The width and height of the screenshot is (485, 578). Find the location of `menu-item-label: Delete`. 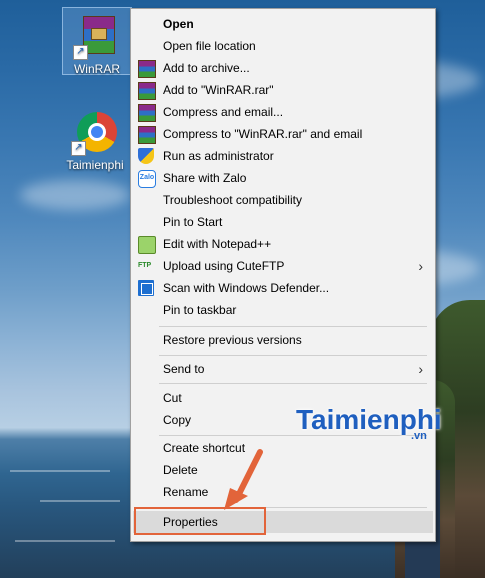

menu-item-label: Delete is located at coordinates (180, 470).